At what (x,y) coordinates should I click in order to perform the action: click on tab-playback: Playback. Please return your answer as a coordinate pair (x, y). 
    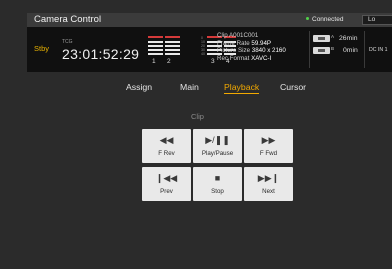
    Looking at the image, I should click on (242, 88).